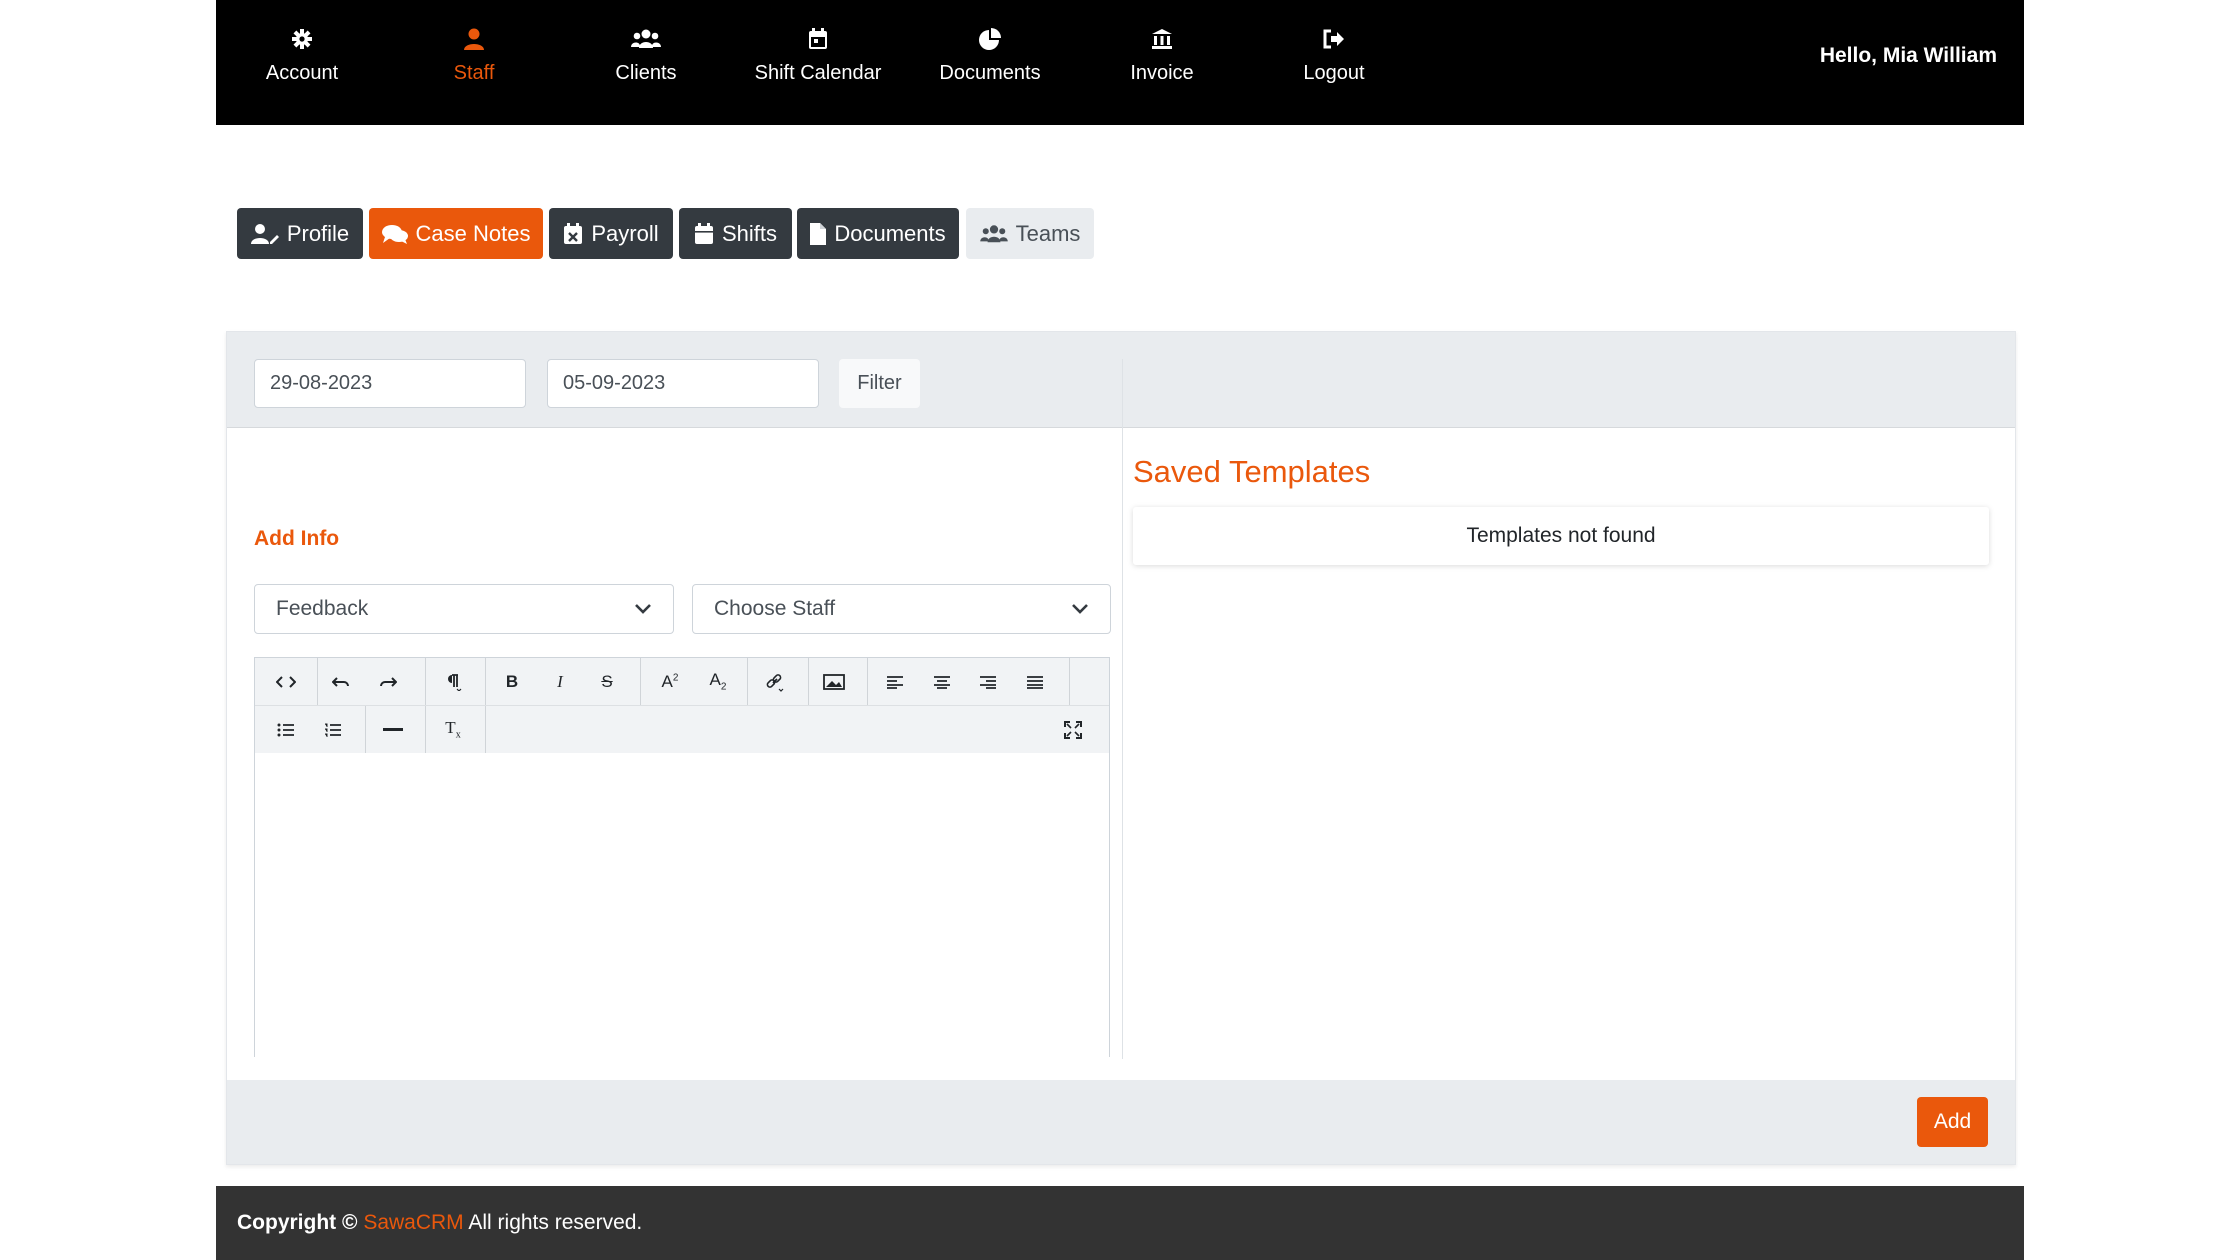 The width and height of the screenshot is (2240, 1260). What do you see at coordinates (473, 233) in the screenshot?
I see `tab-label-case-notes: Case Notes` at bounding box center [473, 233].